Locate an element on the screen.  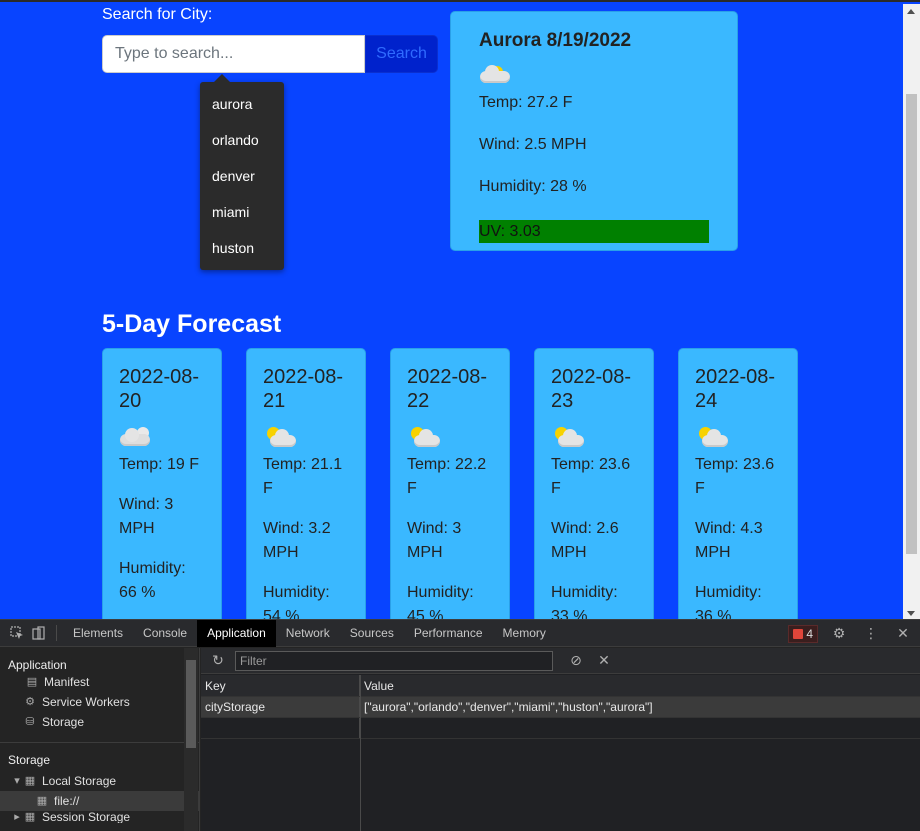
forecast-date: 2022-08-24 is located at coordinates (735, 389).